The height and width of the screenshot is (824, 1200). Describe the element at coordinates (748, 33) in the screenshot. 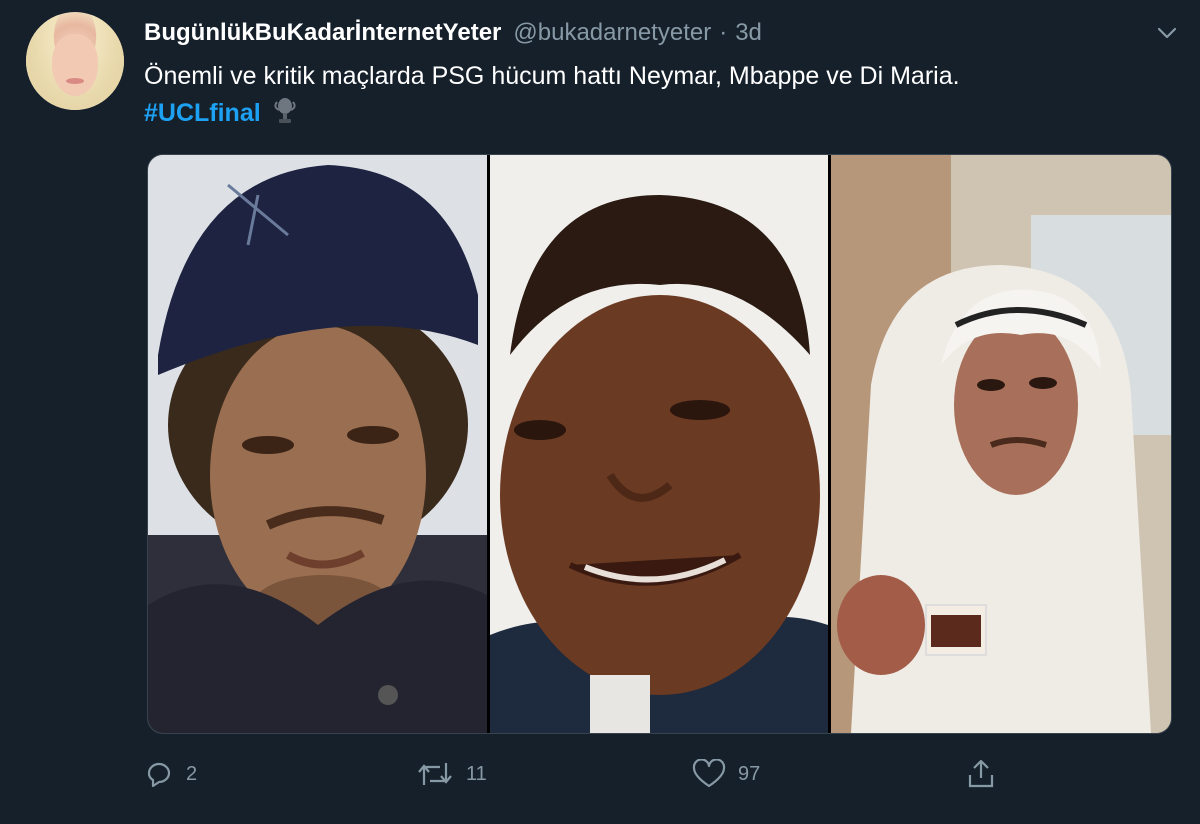

I see `tweet-timestamp: 3d` at that location.